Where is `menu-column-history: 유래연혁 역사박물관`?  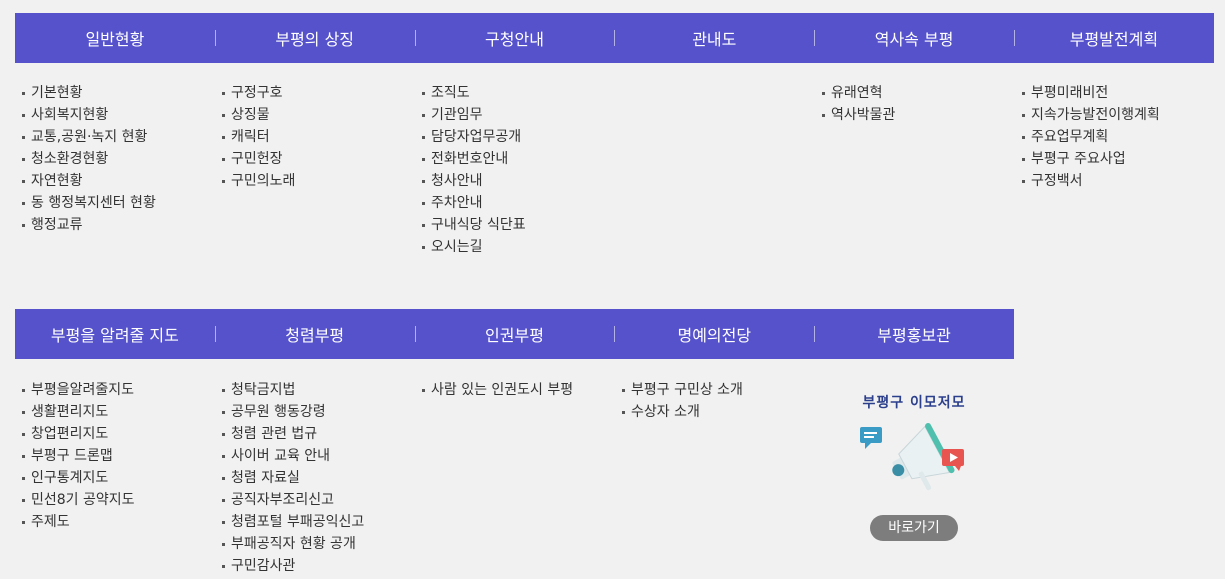 menu-column-history: 유래연혁 역사박물관 is located at coordinates (915, 104).